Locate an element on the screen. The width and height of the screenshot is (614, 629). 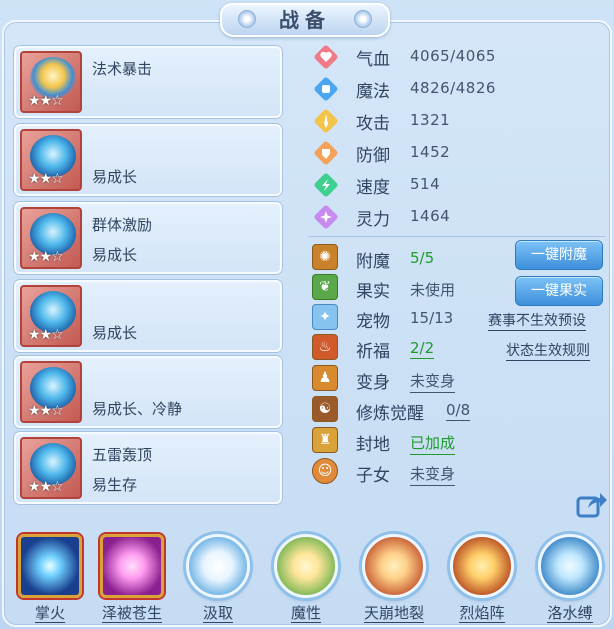
extra-row-fief: ♜ 封地 已加成 is located at coordinates (462, 441).